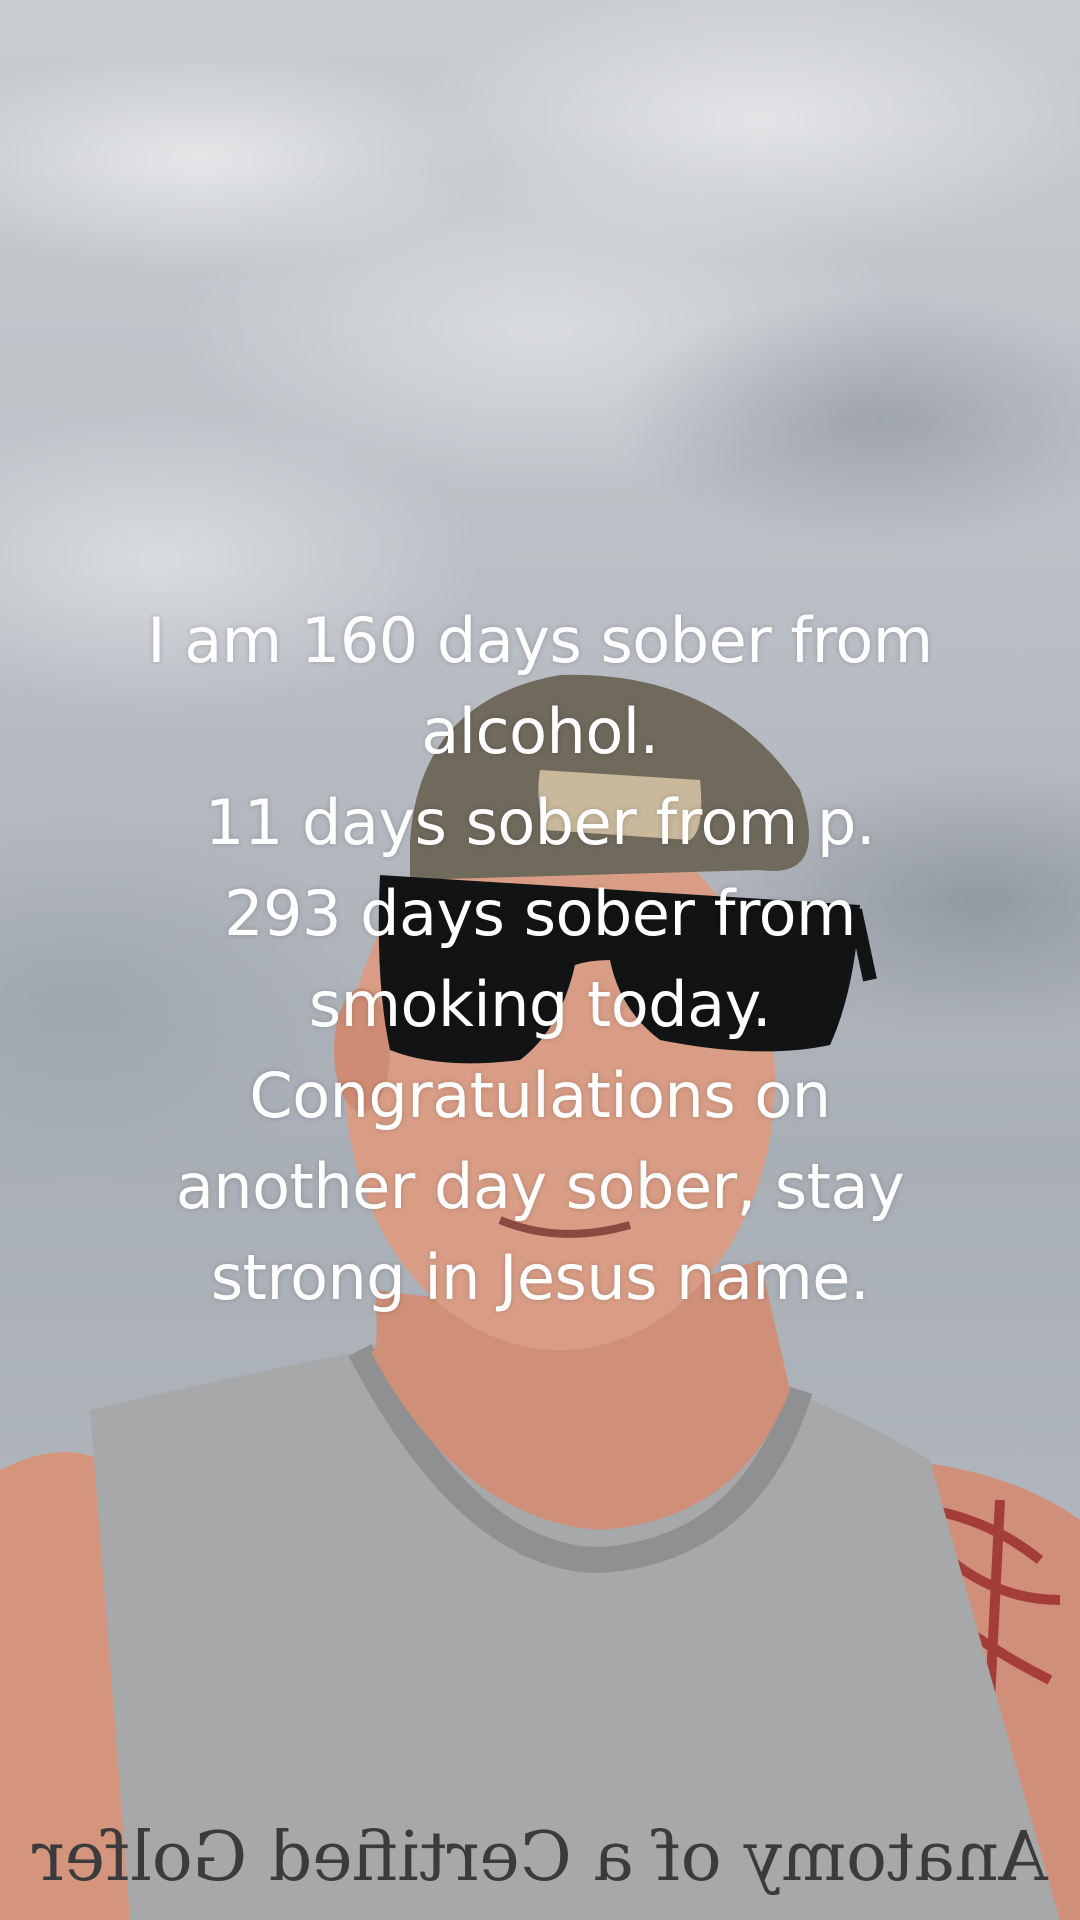 This screenshot has width=1080, height=1920. Describe the element at coordinates (540, 1095) in the screenshot. I see `caption-line-6: Congratulations on` at that location.